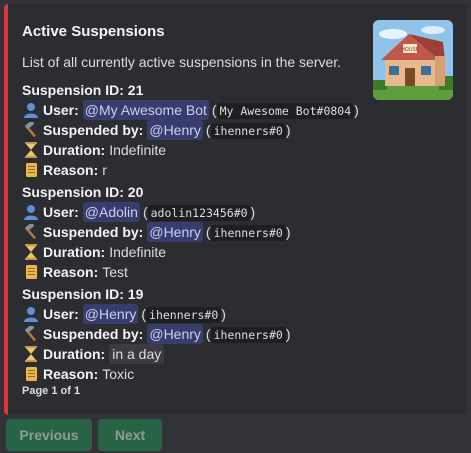 The width and height of the screenshot is (471, 453). I want to click on user-row: User: @Henry (ihenners#0), so click(156, 314).